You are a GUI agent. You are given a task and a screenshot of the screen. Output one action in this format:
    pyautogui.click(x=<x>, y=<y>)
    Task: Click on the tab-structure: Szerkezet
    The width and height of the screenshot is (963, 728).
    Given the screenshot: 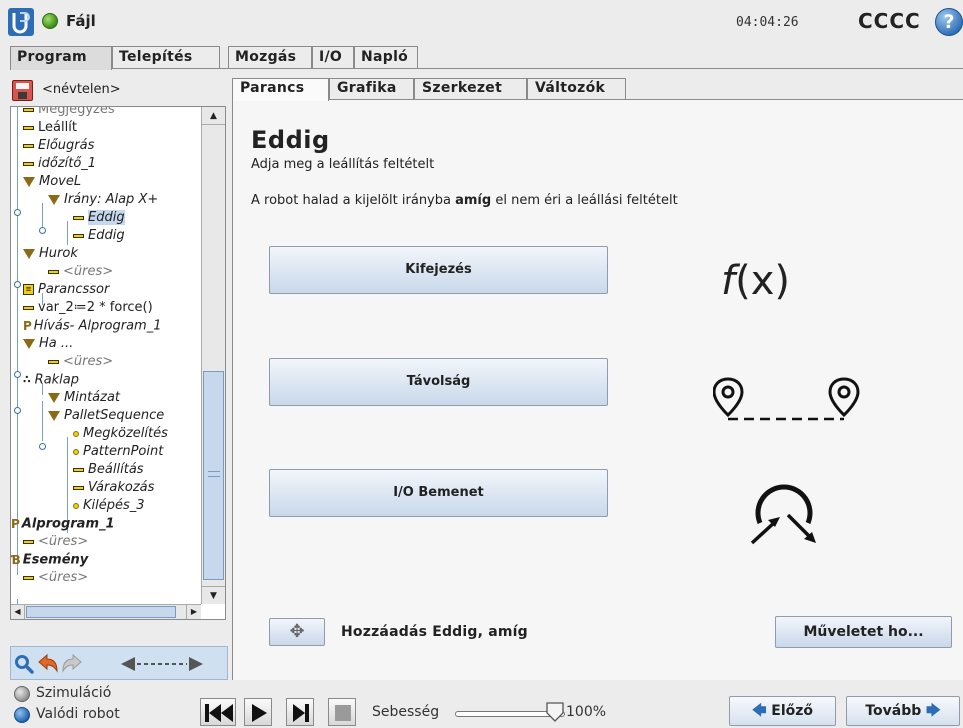 What is the action you would take?
    pyautogui.click(x=470, y=89)
    